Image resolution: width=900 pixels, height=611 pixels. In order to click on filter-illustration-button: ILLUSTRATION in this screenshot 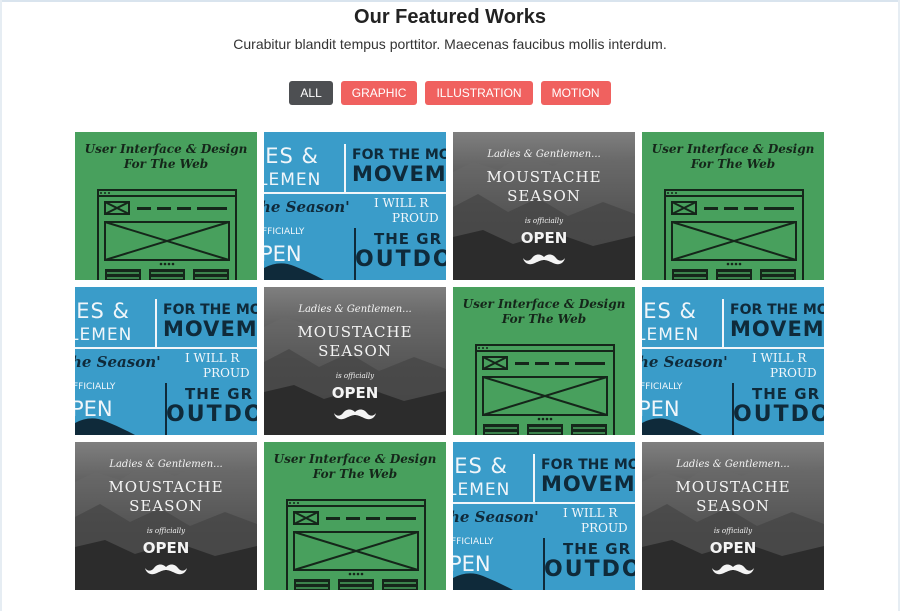, I will do `click(479, 93)`.